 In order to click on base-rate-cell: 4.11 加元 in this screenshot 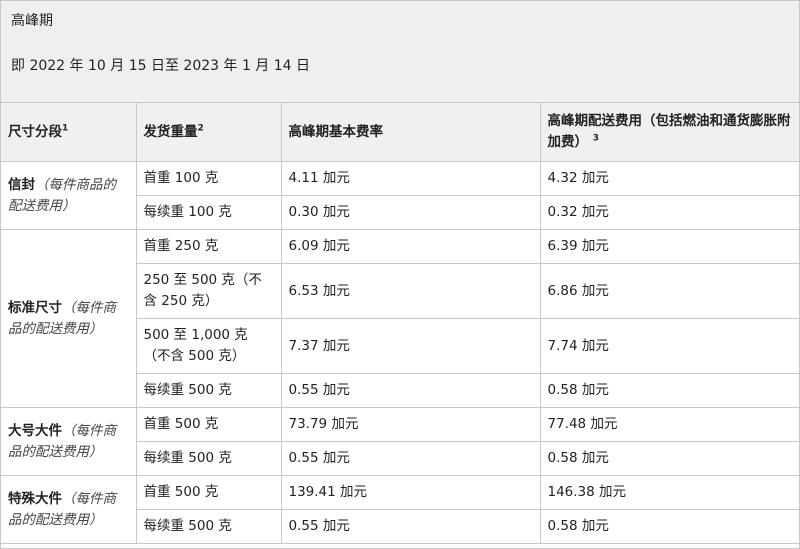, I will do `click(410, 178)`.